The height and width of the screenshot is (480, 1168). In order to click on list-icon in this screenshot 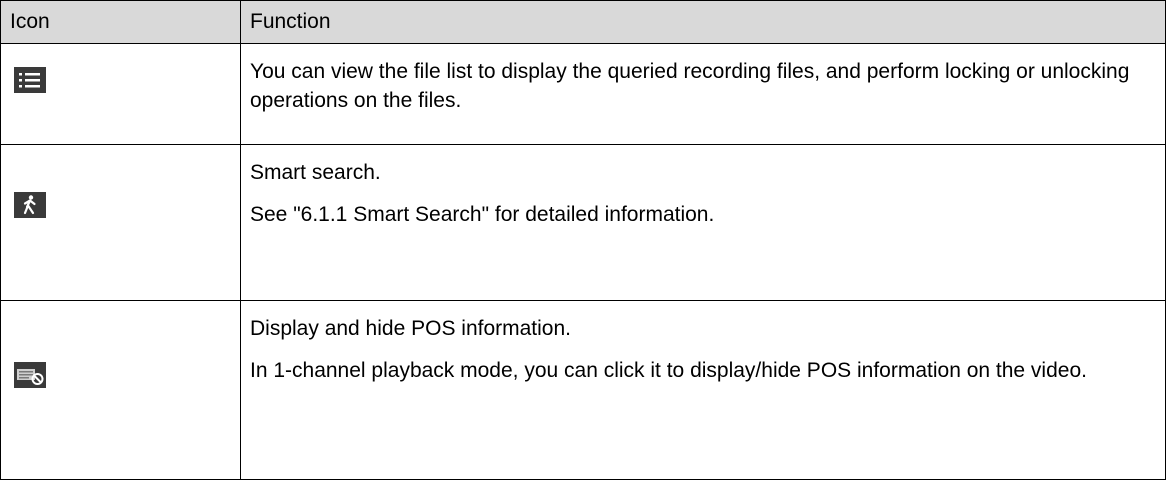, I will do `click(30, 80)`.